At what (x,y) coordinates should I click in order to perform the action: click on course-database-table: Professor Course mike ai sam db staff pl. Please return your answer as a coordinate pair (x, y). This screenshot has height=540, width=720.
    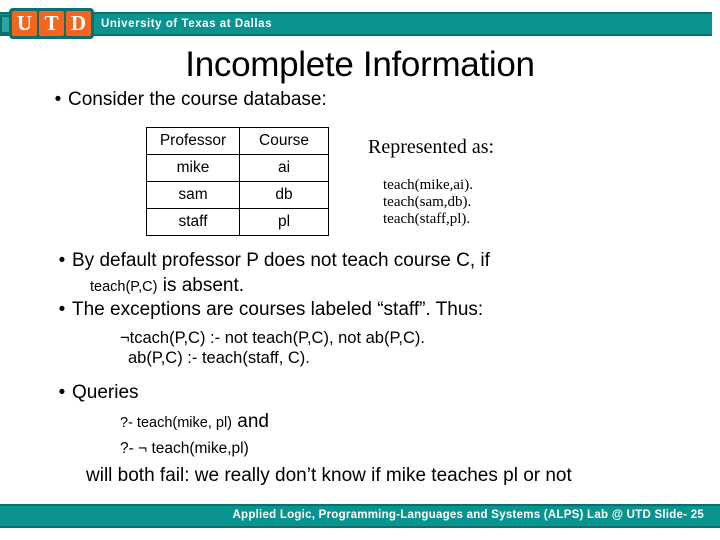
    Looking at the image, I should click on (237, 181).